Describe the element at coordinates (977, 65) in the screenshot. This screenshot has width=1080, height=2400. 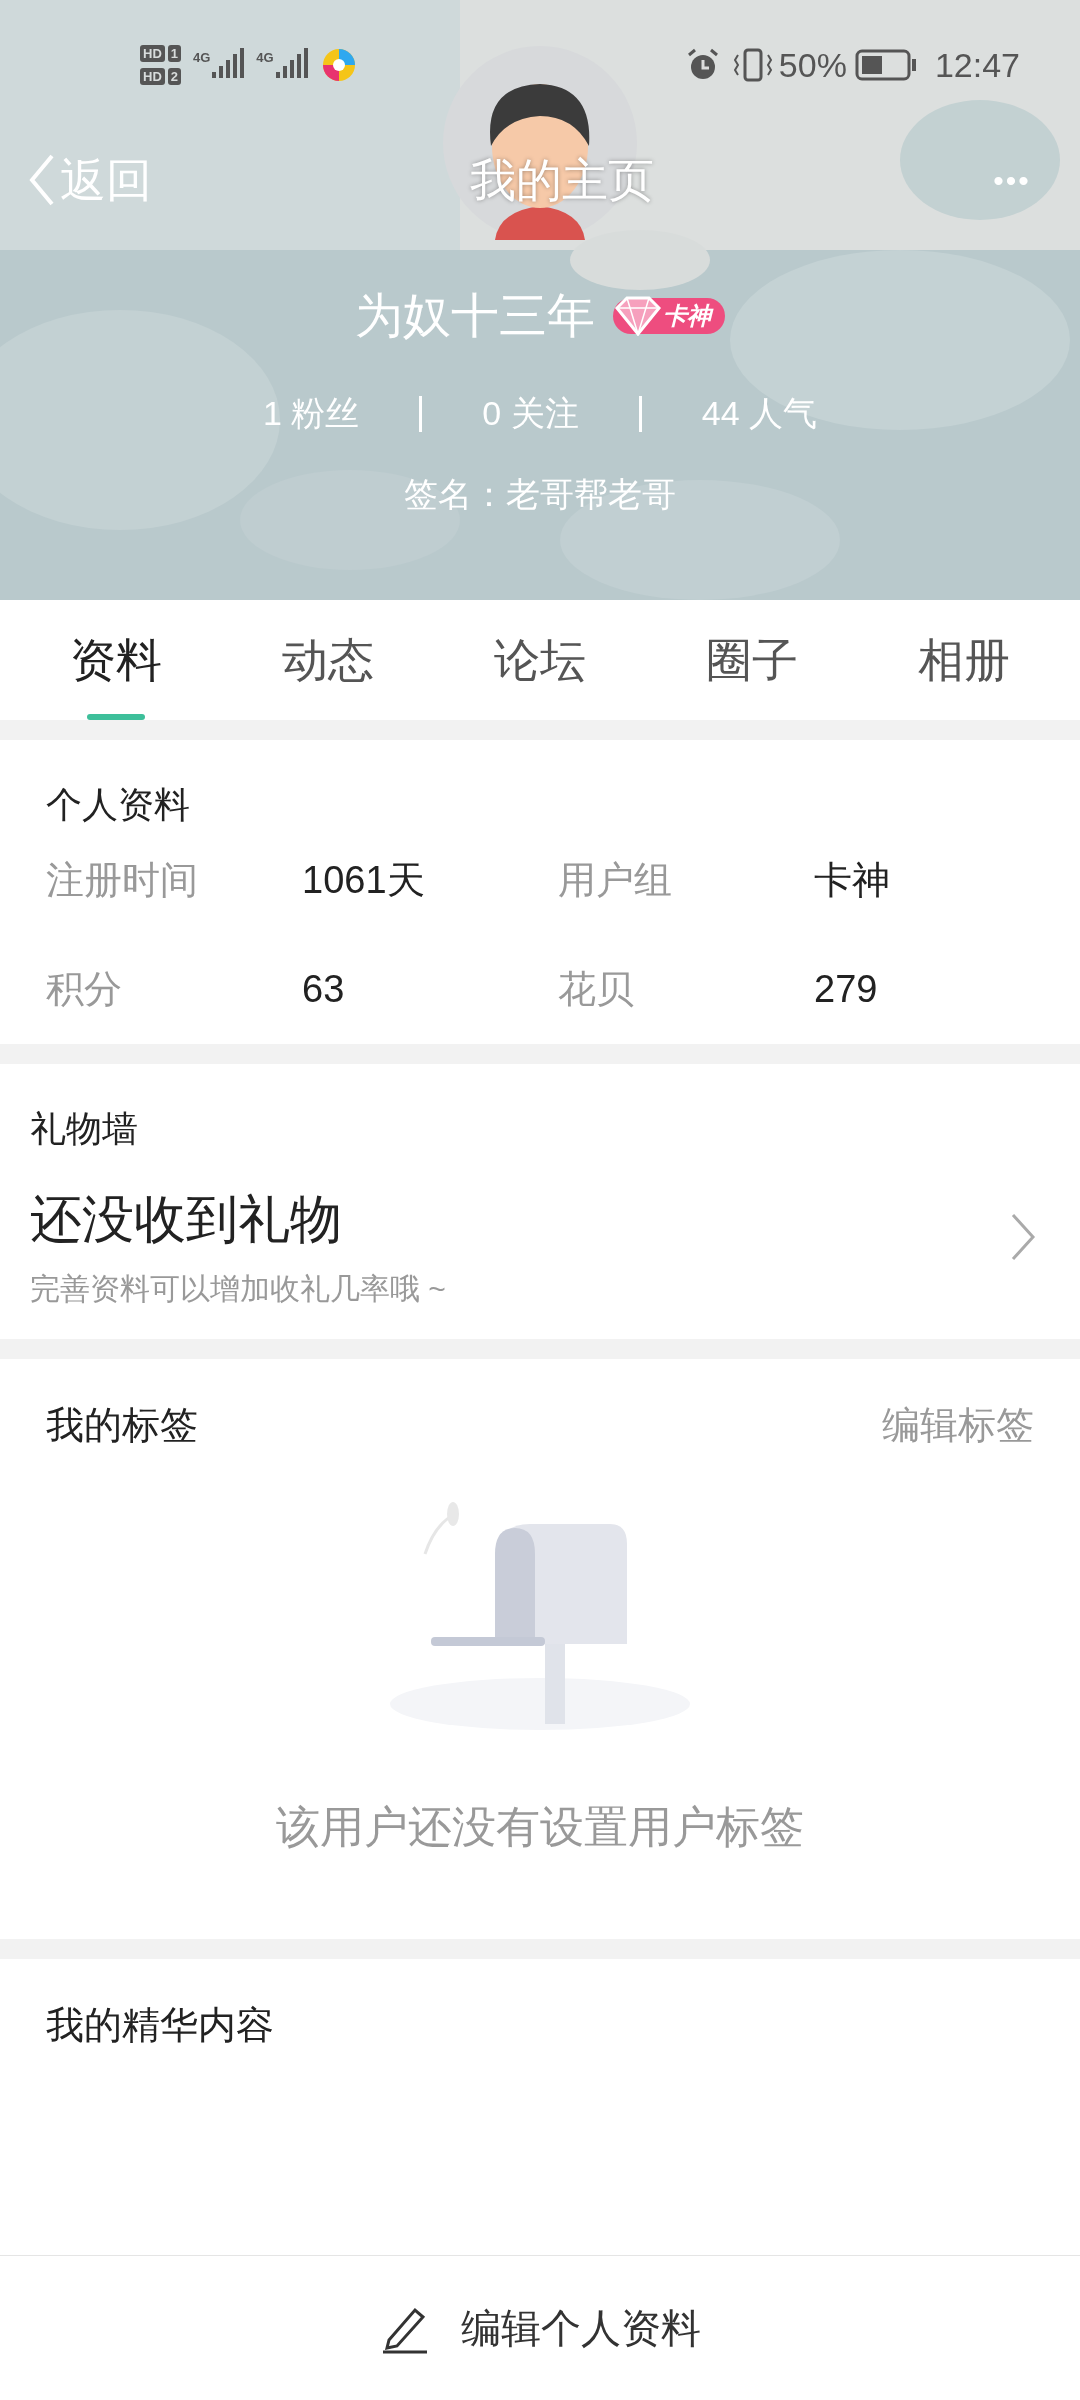
I see `clock: 12:47` at that location.